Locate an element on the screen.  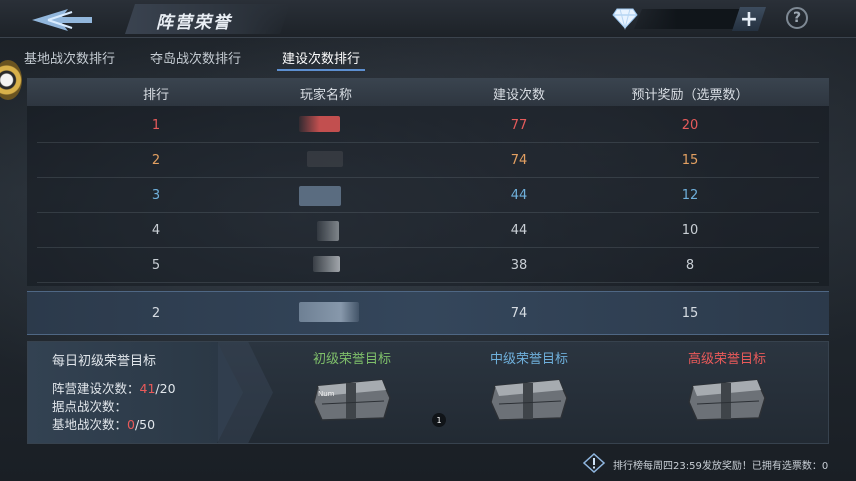
goal-current: 0 is located at coordinates (131, 424).